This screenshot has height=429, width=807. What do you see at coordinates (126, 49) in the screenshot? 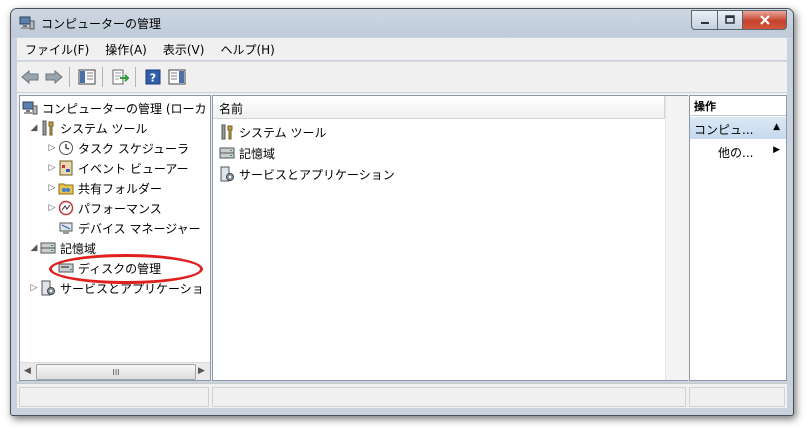
I see `menu-action: 操作(A)` at bounding box center [126, 49].